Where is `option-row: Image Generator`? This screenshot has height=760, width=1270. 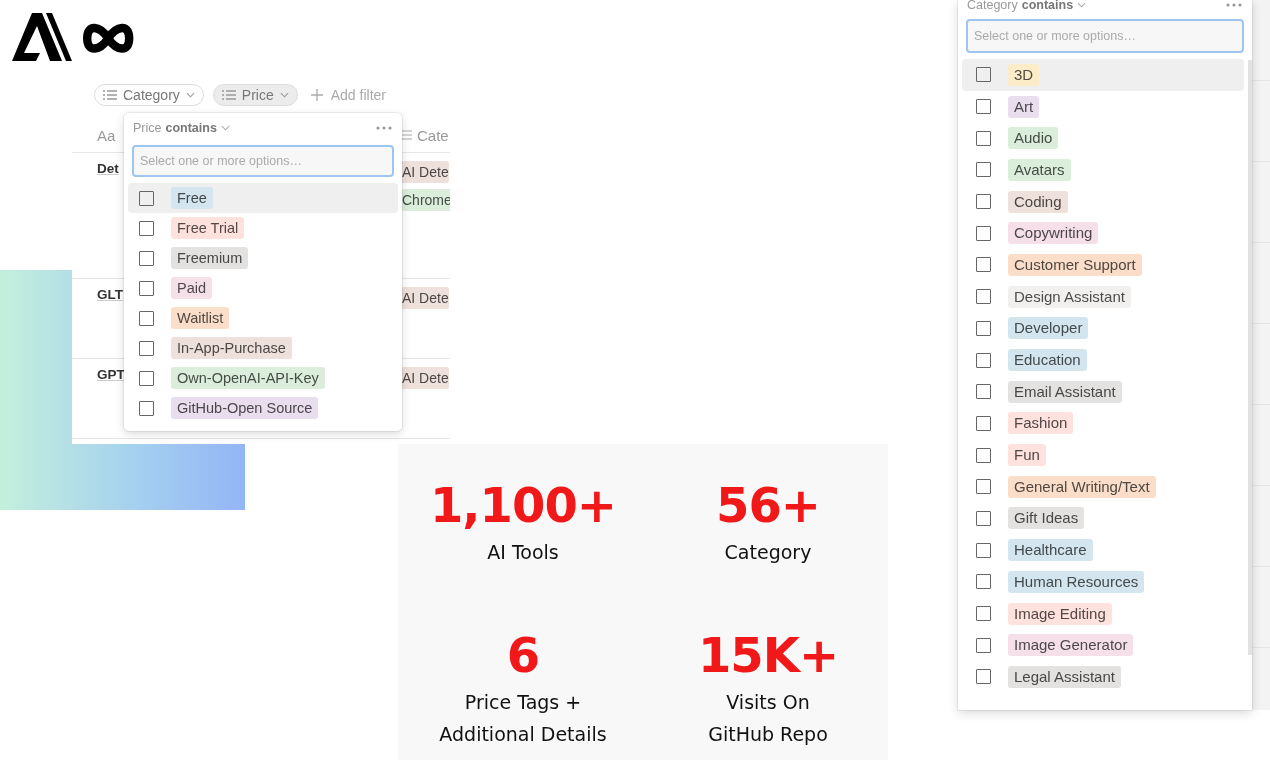 option-row: Image Generator is located at coordinates (1103, 645).